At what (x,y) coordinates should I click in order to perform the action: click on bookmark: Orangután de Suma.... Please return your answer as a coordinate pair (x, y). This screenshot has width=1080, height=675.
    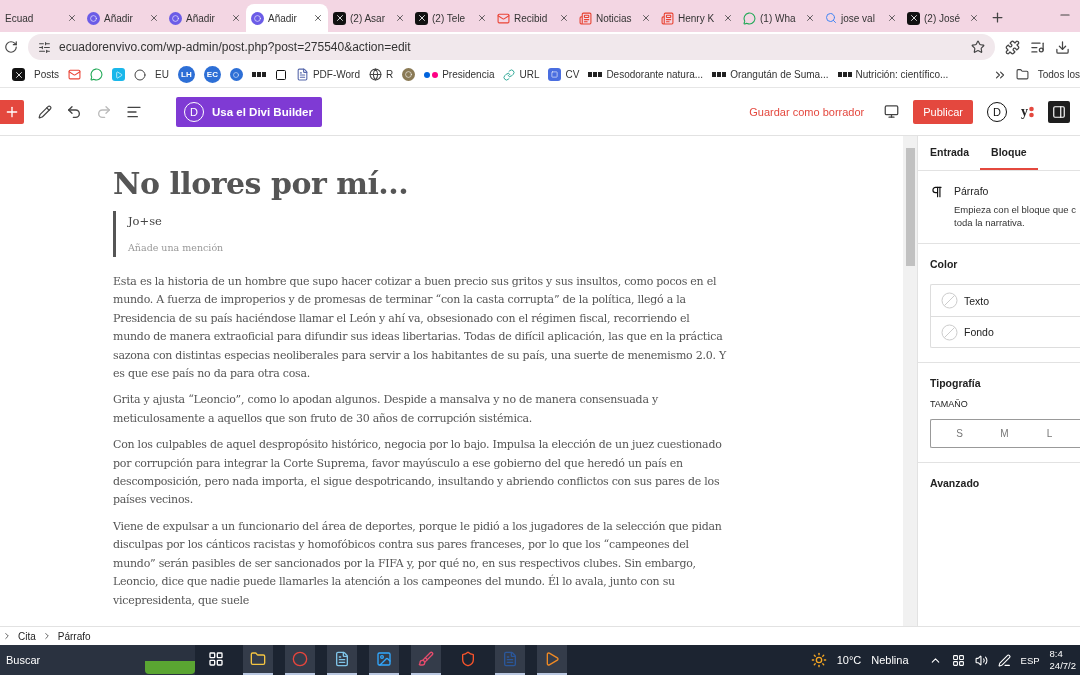
    Looking at the image, I should click on (779, 74).